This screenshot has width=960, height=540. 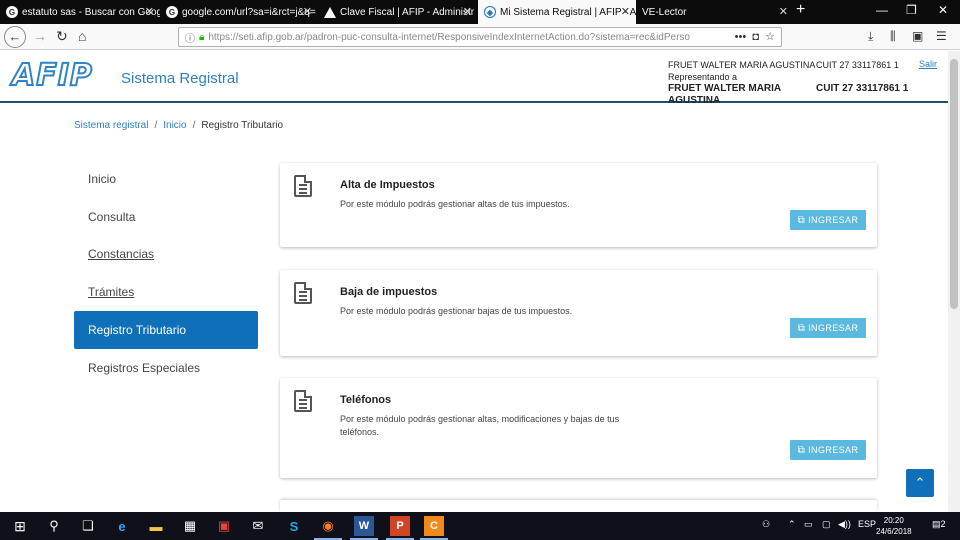 I want to click on word-icon: W, so click(x=364, y=528).